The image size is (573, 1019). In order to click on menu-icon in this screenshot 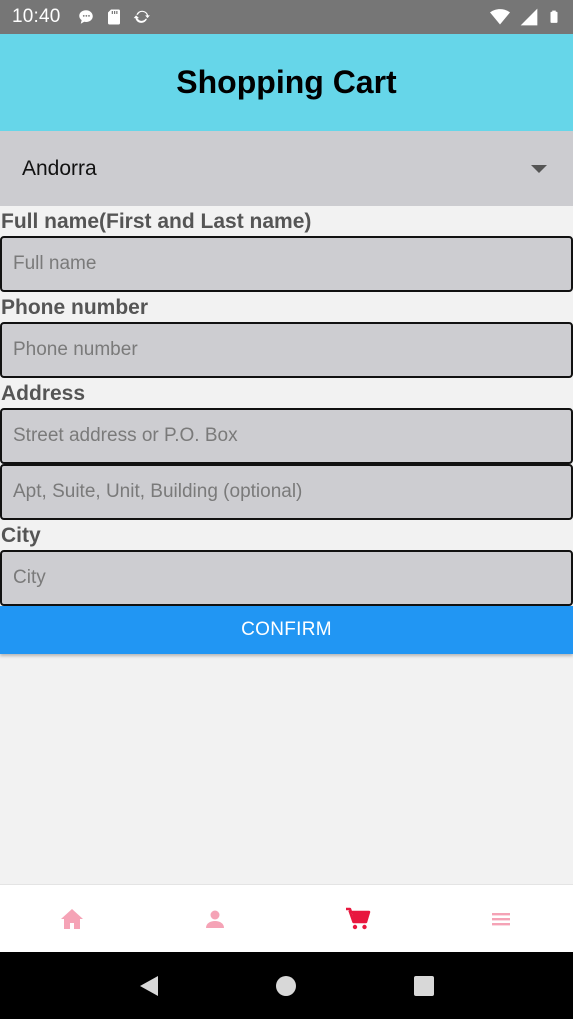, I will do `click(501, 918)`.